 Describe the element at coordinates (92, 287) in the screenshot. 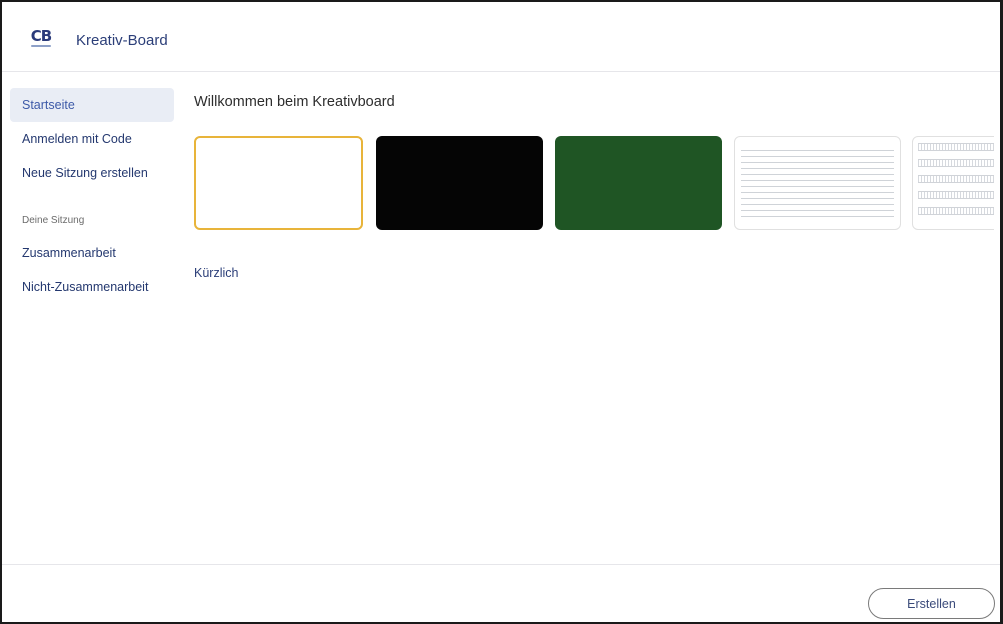

I see `sidebar-item-nicht-zusammenarbeit: Nicht-Zusammenarbeit` at that location.